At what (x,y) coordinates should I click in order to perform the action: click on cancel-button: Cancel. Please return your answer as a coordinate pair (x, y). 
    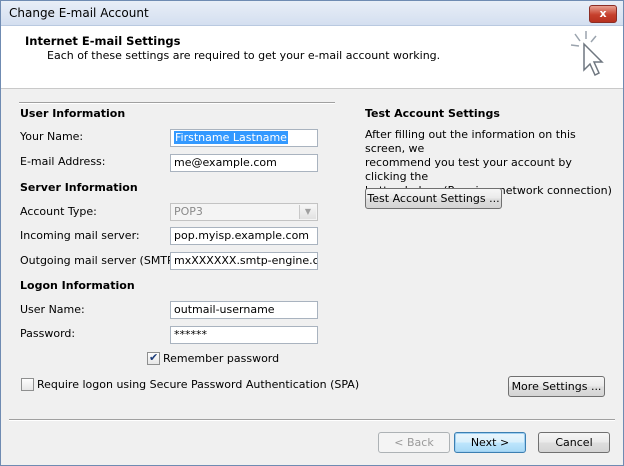
    Looking at the image, I should click on (574, 442).